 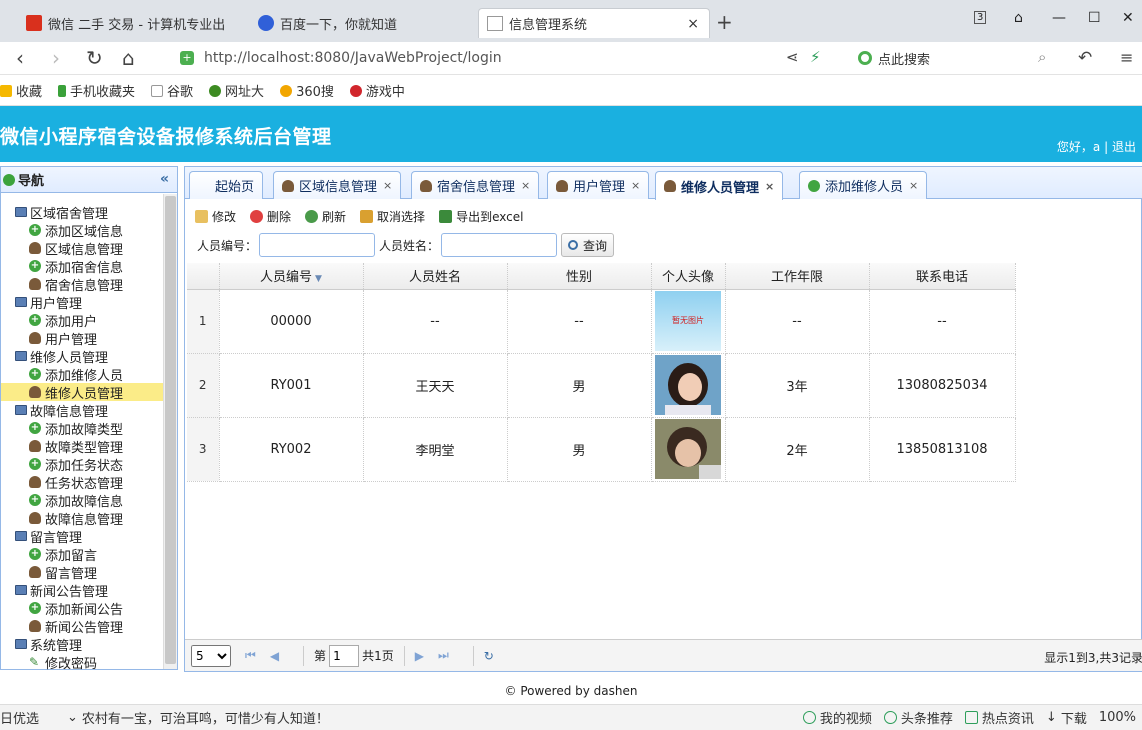 I want to click on sidebar-scrollbar, so click(x=170, y=431).